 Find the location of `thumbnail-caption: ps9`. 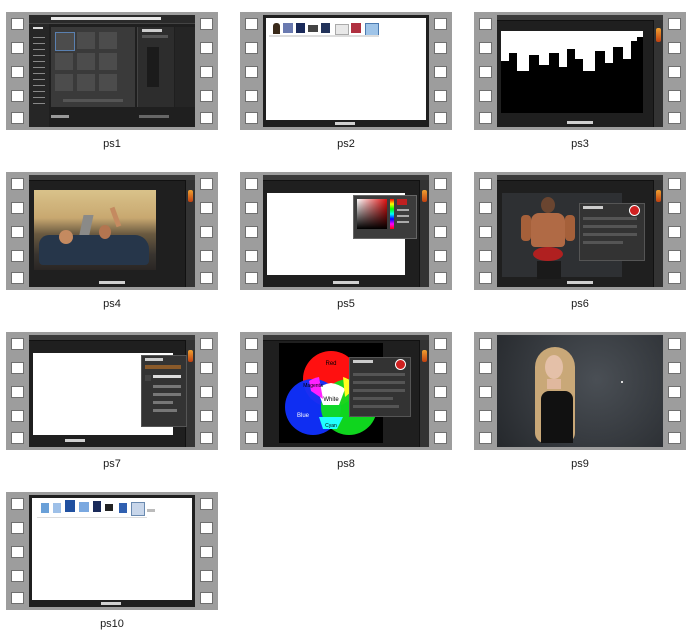

thumbnail-caption: ps9 is located at coordinates (580, 464).